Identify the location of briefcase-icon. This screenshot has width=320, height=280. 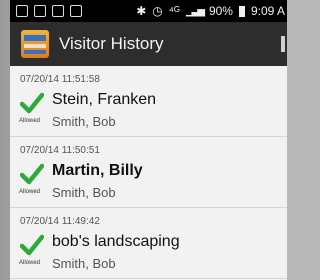
(76, 11).